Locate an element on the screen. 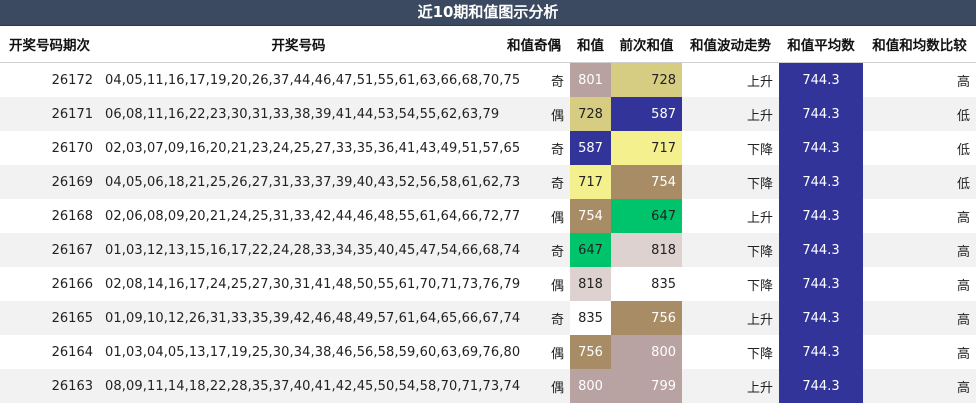  cell-prev-sum: 754 is located at coordinates (646, 182).